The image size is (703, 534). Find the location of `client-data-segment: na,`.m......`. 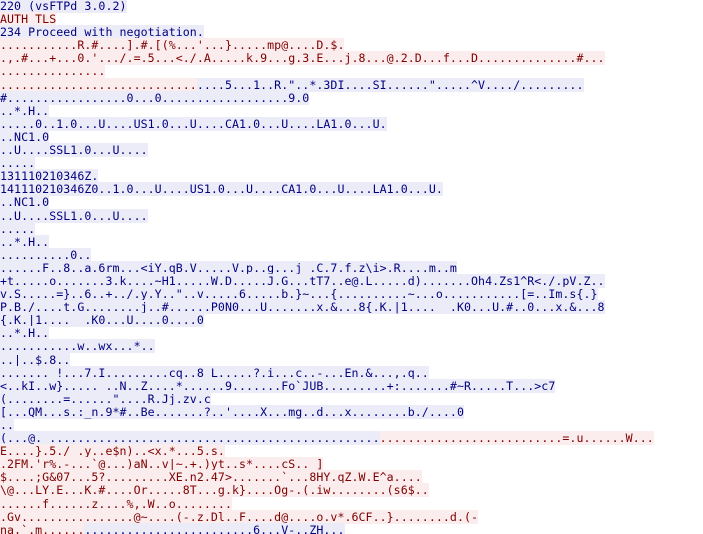

client-data-segment: na,`.m...... is located at coordinates (42, 528).